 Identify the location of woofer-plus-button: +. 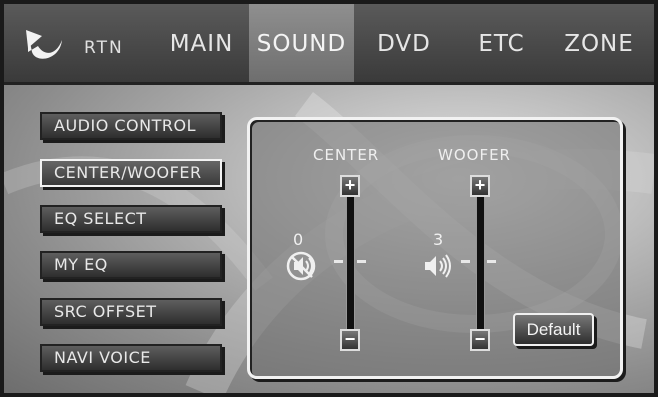
(480, 186).